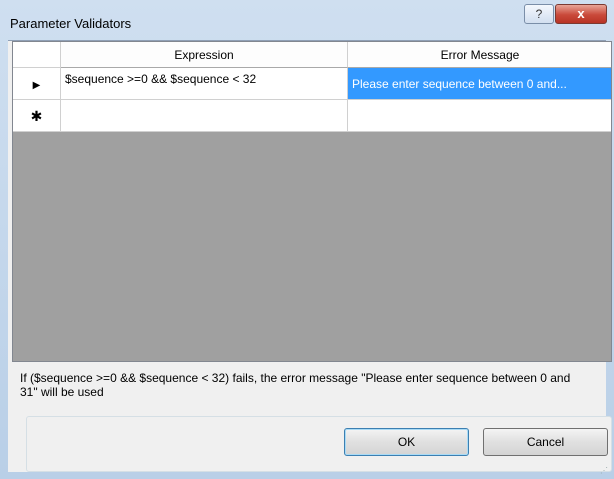  I want to click on column-header-error-message: Error Message, so click(479, 55).